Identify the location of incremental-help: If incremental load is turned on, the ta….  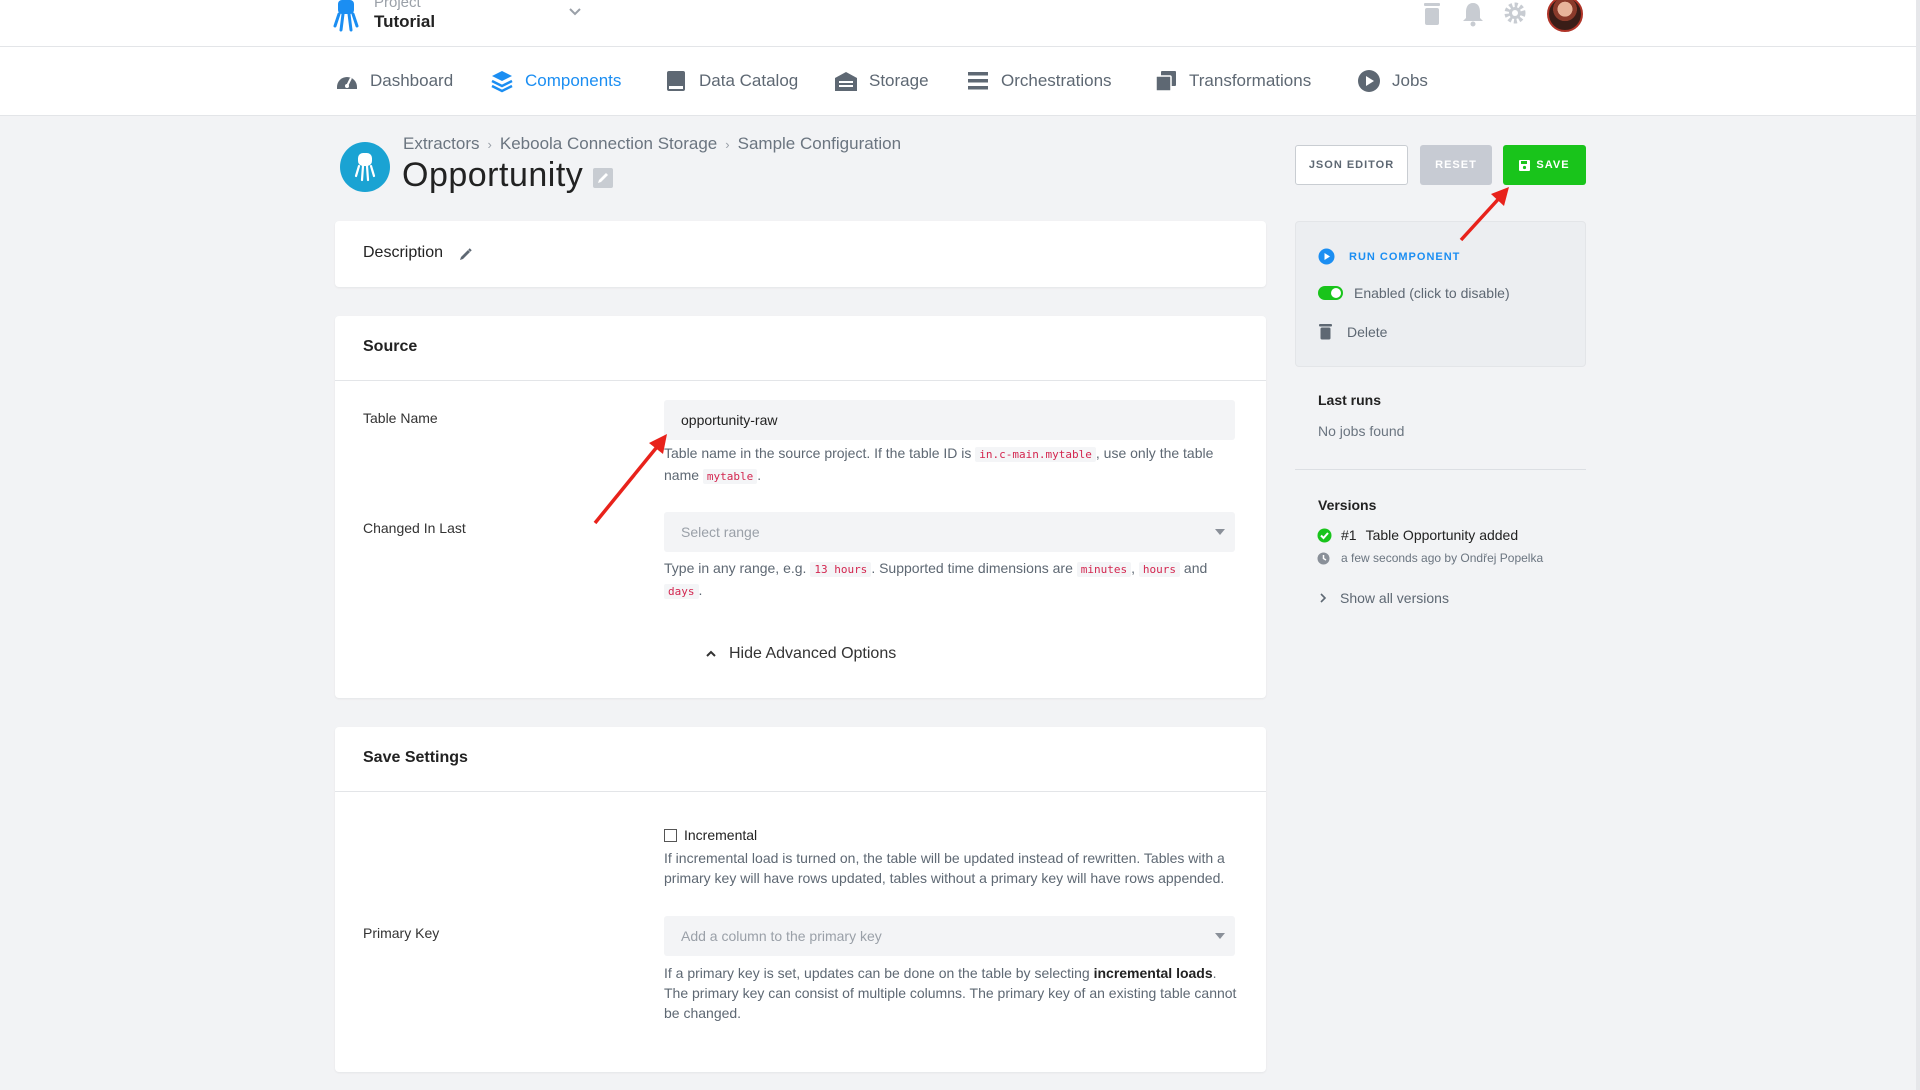
(944, 868).